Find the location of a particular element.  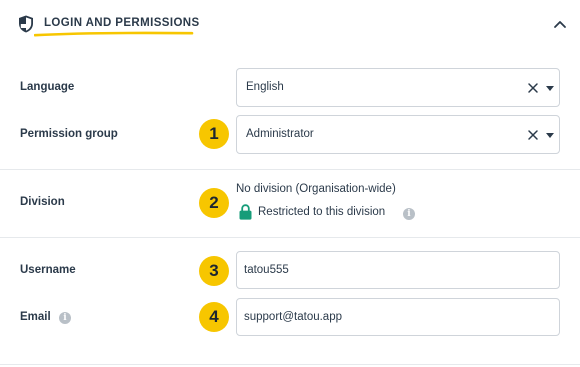

permission-group-select: Administrator is located at coordinates (398, 134).